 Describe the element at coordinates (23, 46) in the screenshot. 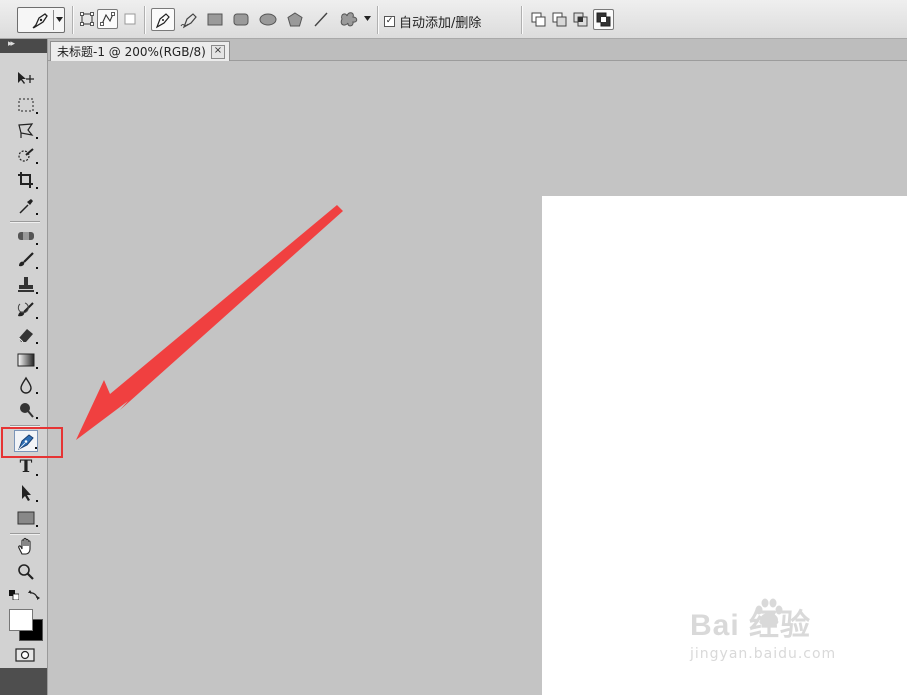

I see `toolbox-header: ▸▸` at that location.